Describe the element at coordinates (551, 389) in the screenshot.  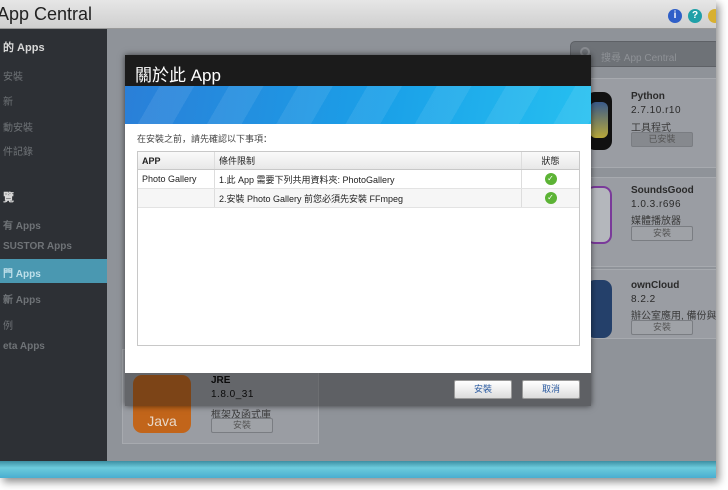
I see `cancel-button: 取消` at that location.